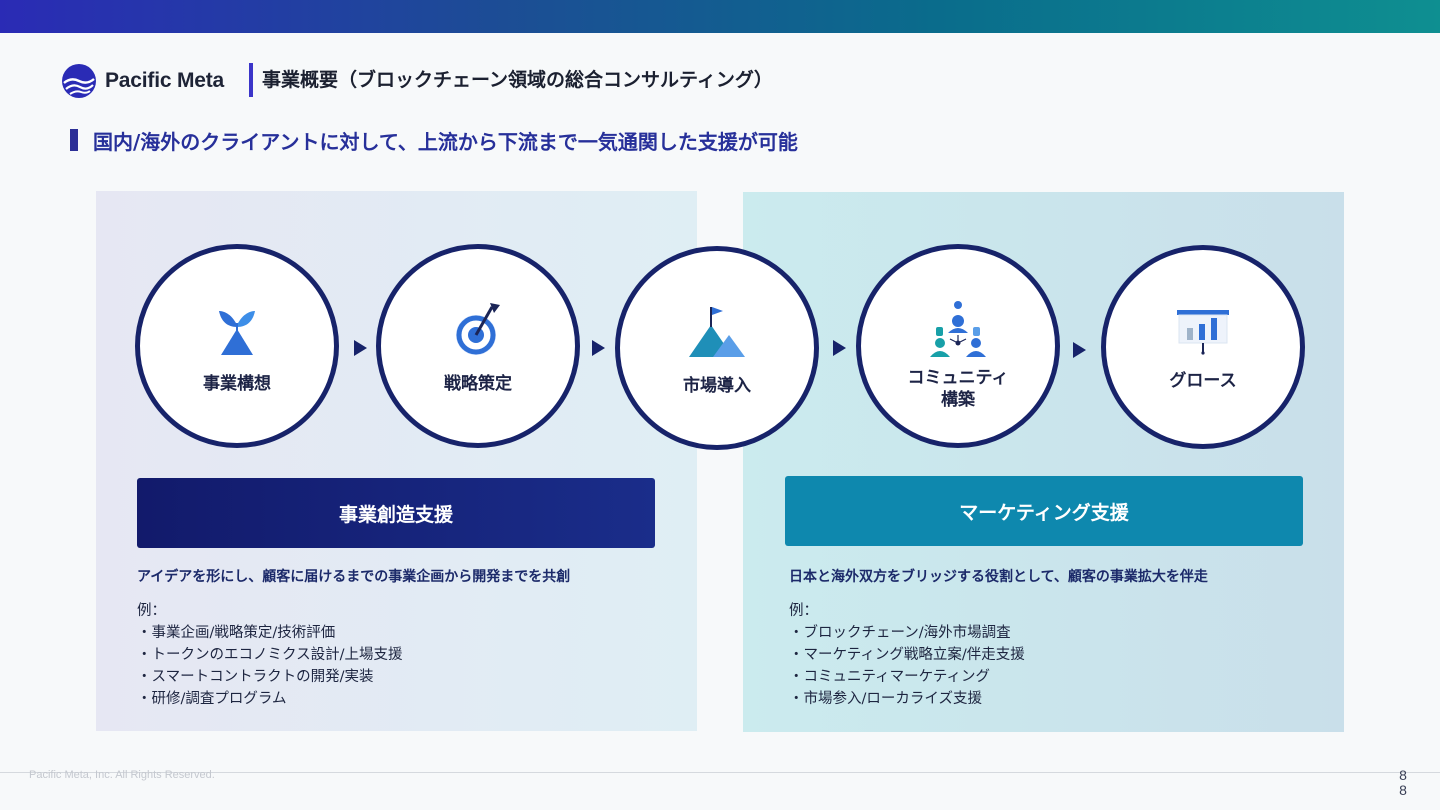  I want to click on mountain-flag-icon, so click(717, 331).